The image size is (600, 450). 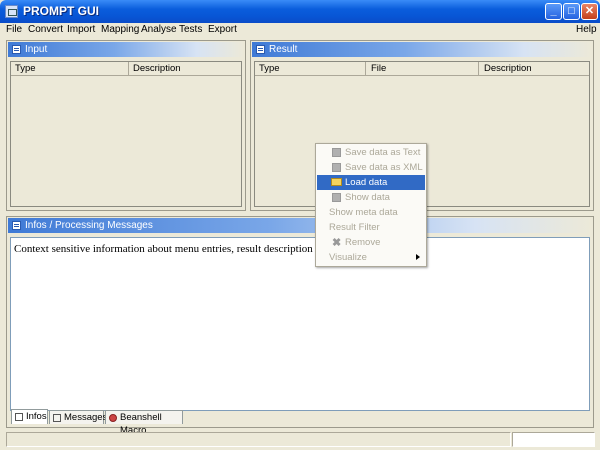 I want to click on bean-icon, so click(x=113, y=418).